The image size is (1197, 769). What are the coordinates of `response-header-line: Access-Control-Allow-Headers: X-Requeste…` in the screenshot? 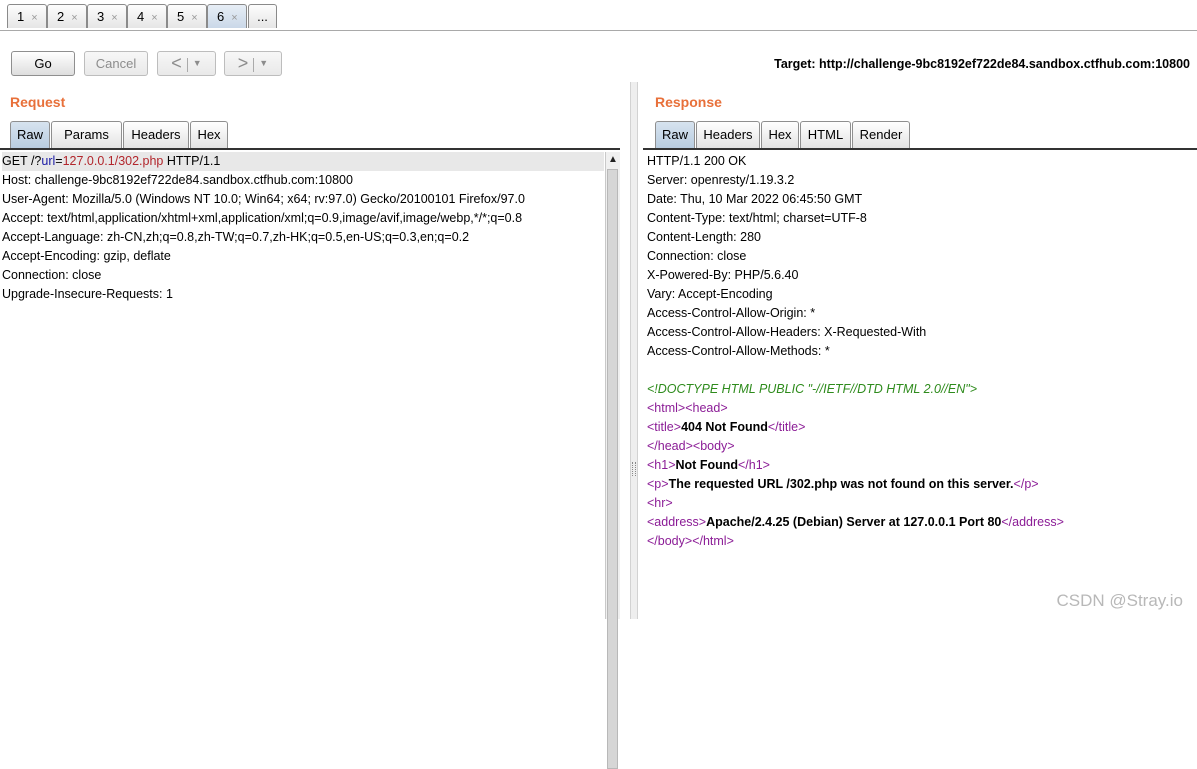 It's located at (787, 332).